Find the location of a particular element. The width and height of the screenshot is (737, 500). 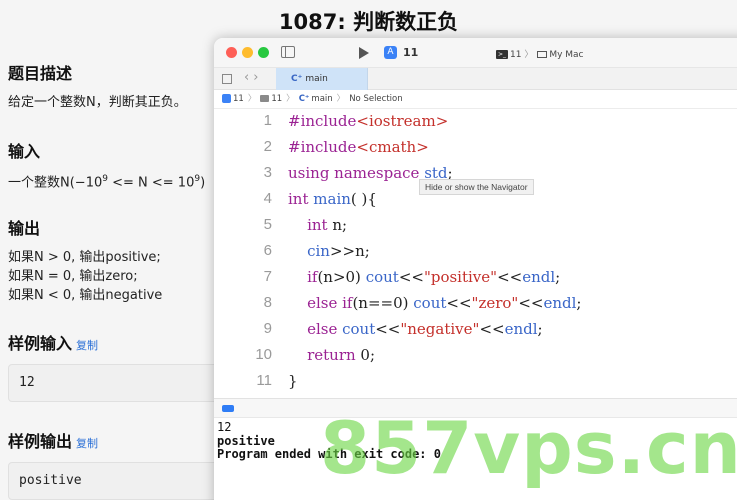

line-number: 11 is located at coordinates (264, 380).